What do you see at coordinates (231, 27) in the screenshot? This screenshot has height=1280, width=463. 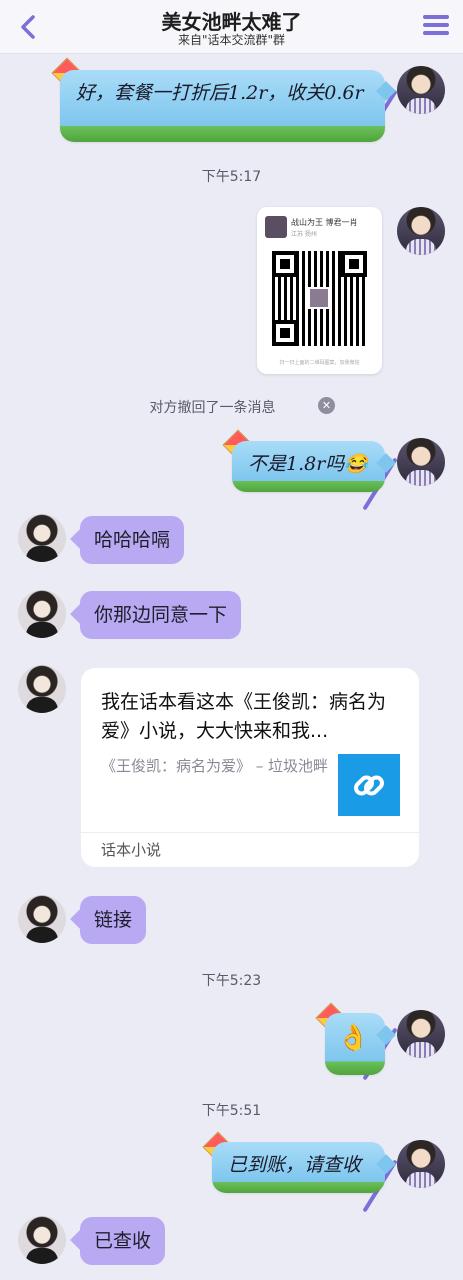 I see `chat-header: 美女池畔太难了 来自"话本交流群"群` at bounding box center [231, 27].